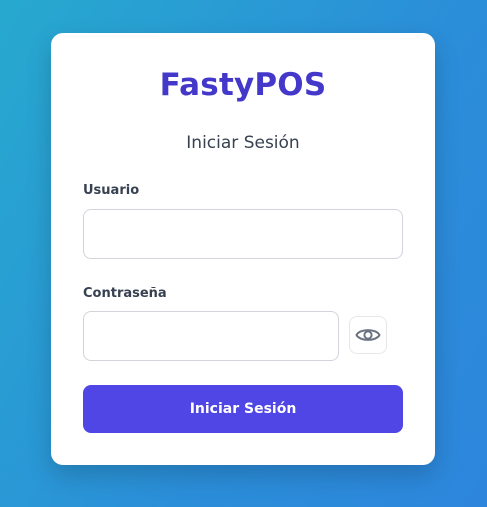 This screenshot has width=487, height=507. I want to click on page-title: Iniciar Sesión, so click(243, 143).